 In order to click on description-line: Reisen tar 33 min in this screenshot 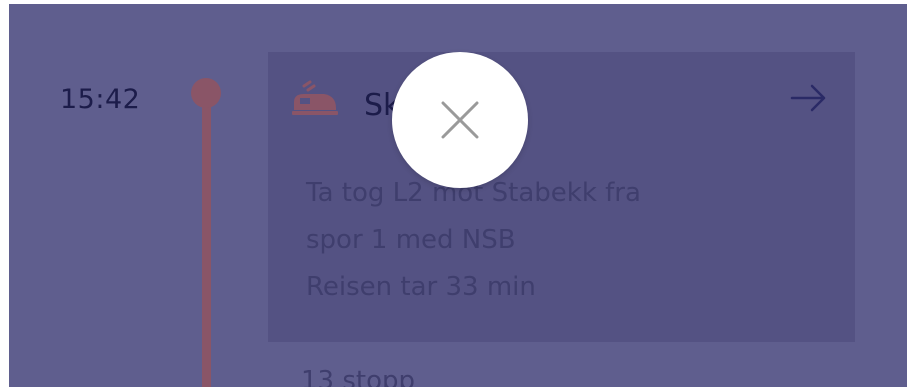, I will do `click(421, 287)`.